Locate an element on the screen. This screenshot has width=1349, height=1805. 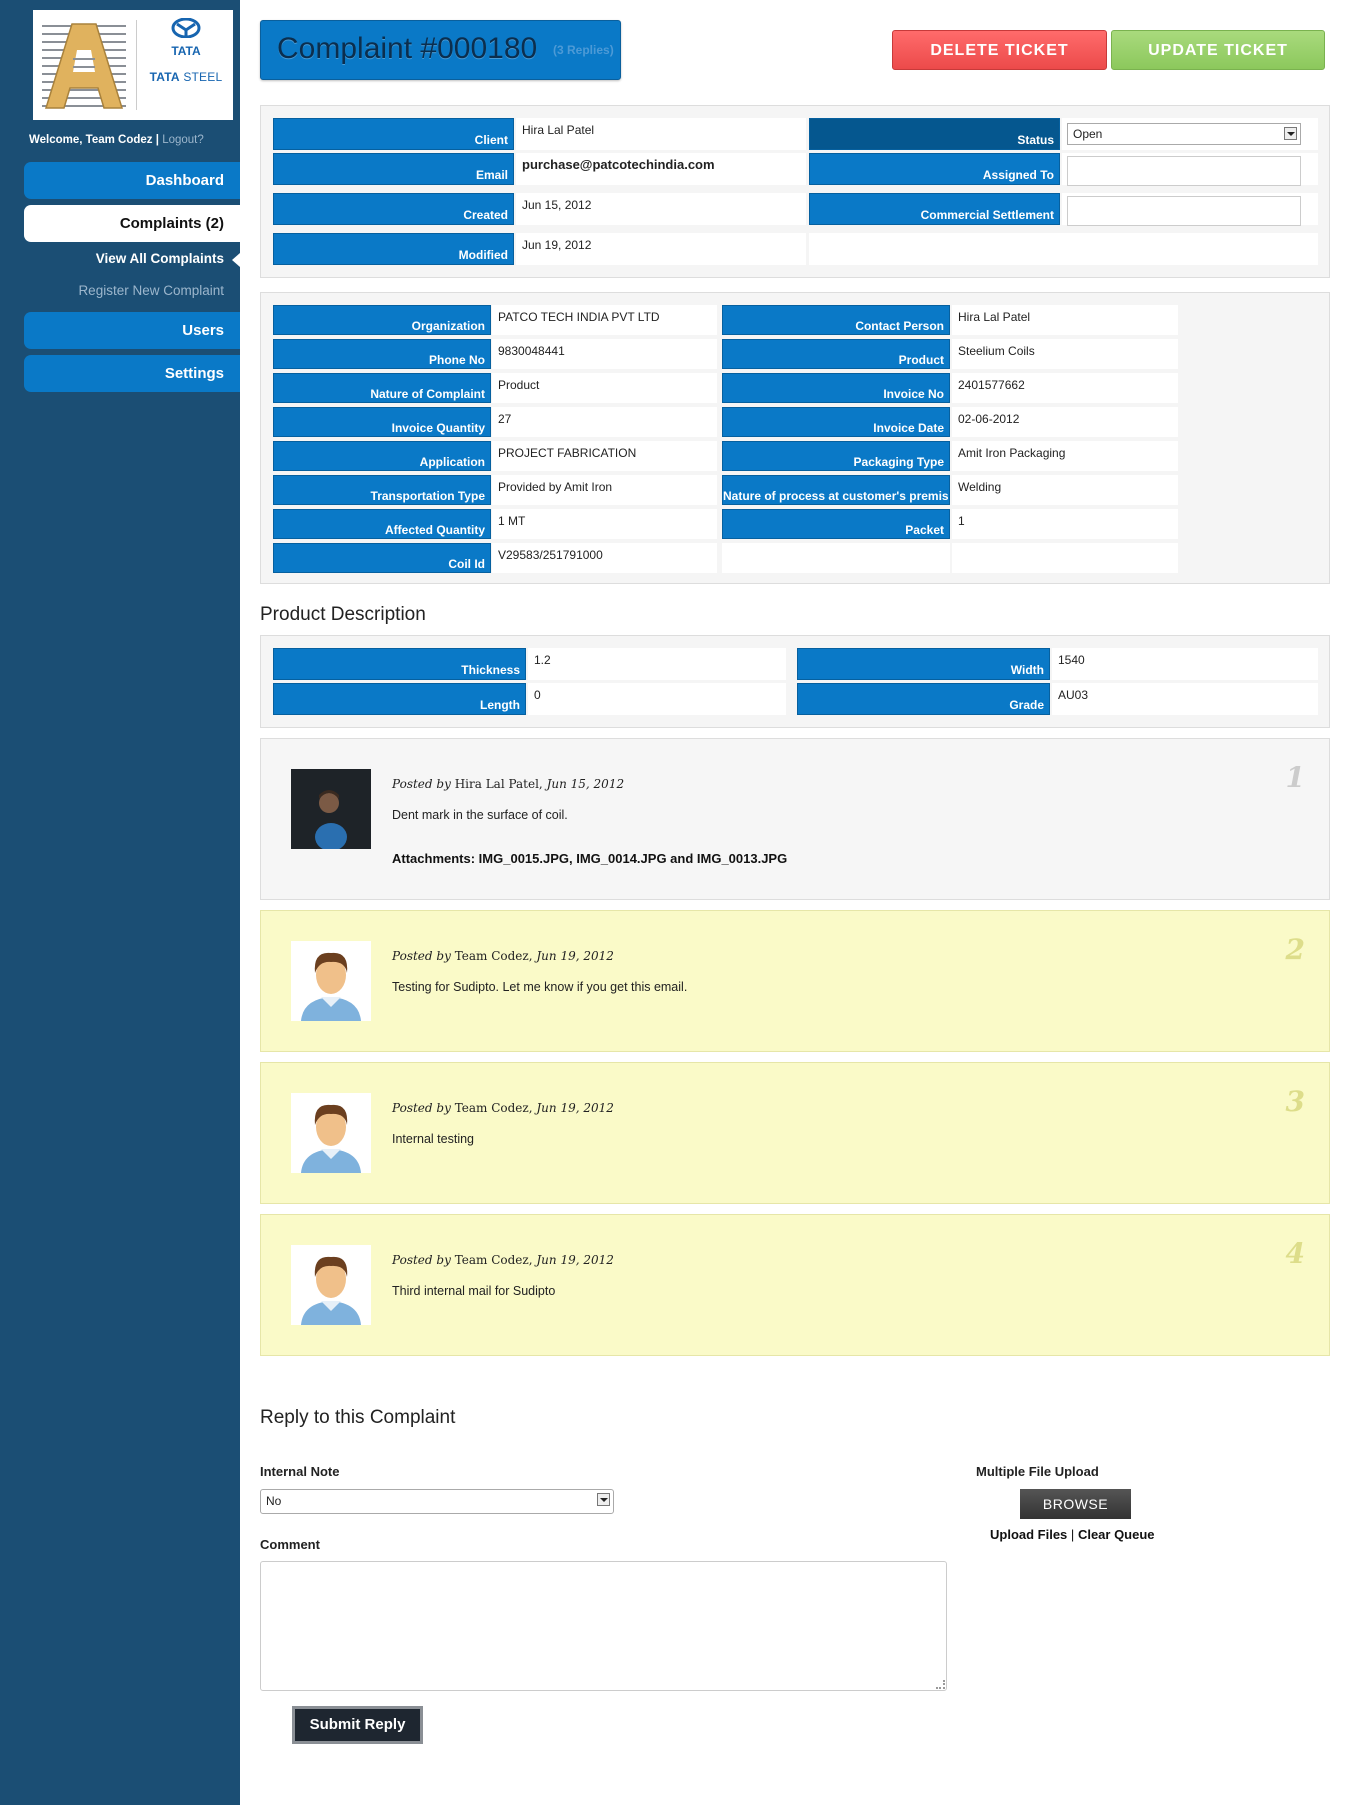
status-label: Status is located at coordinates (934, 134).